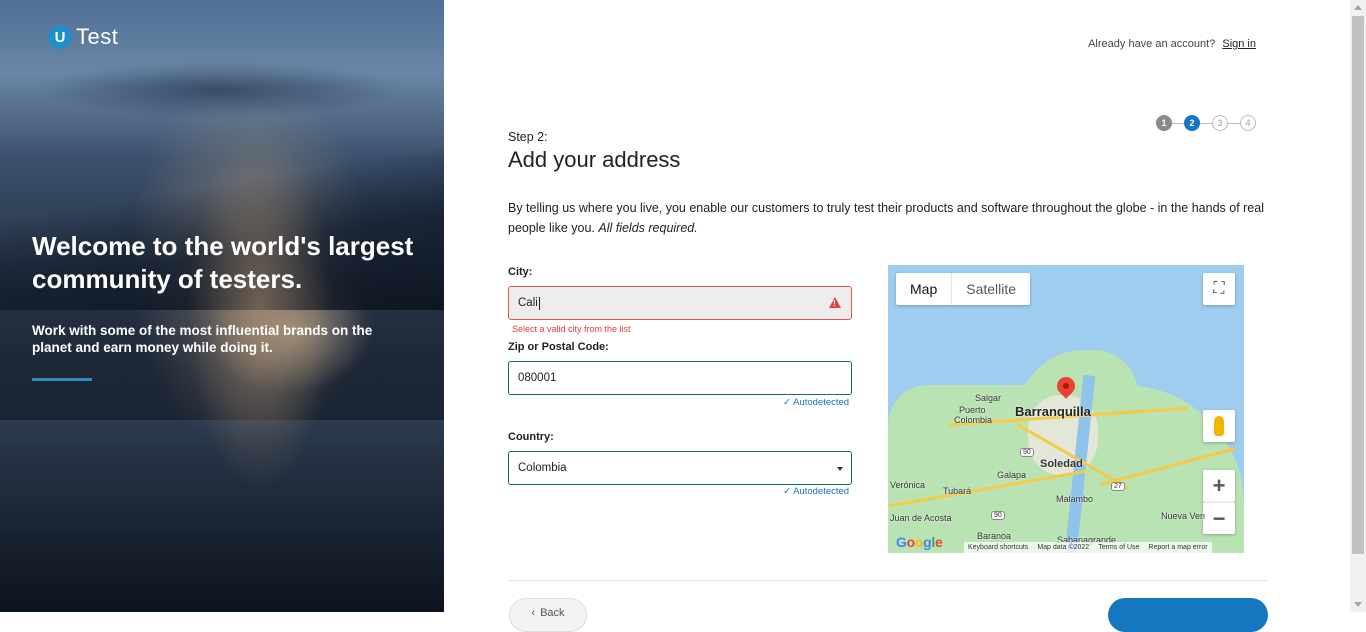  Describe the element at coordinates (835, 302) in the screenshot. I see `warning-icon` at that location.